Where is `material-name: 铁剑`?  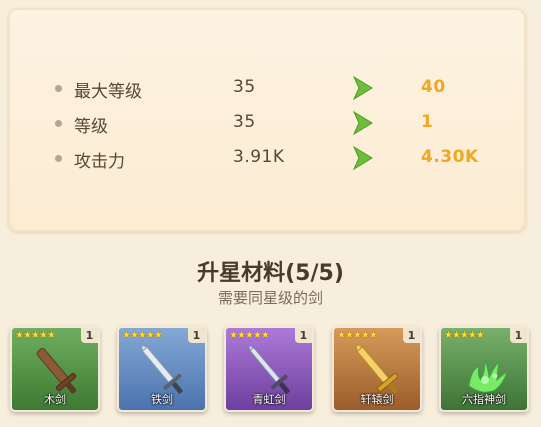 material-name: 铁剑 is located at coordinates (162, 399).